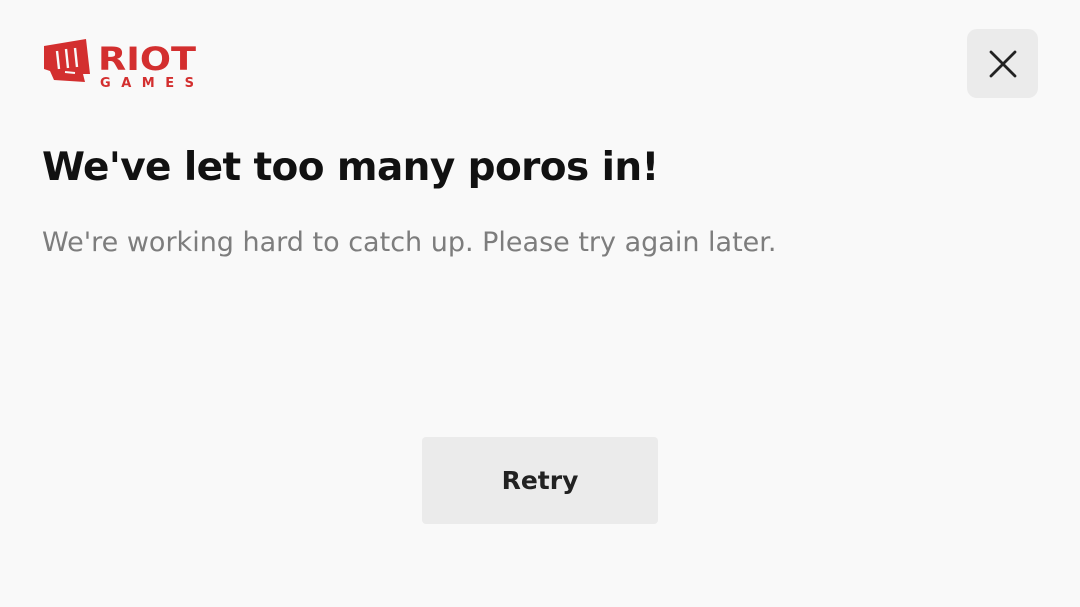 The width and height of the screenshot is (1080, 607). I want to click on retry-button: Retry, so click(540, 480).